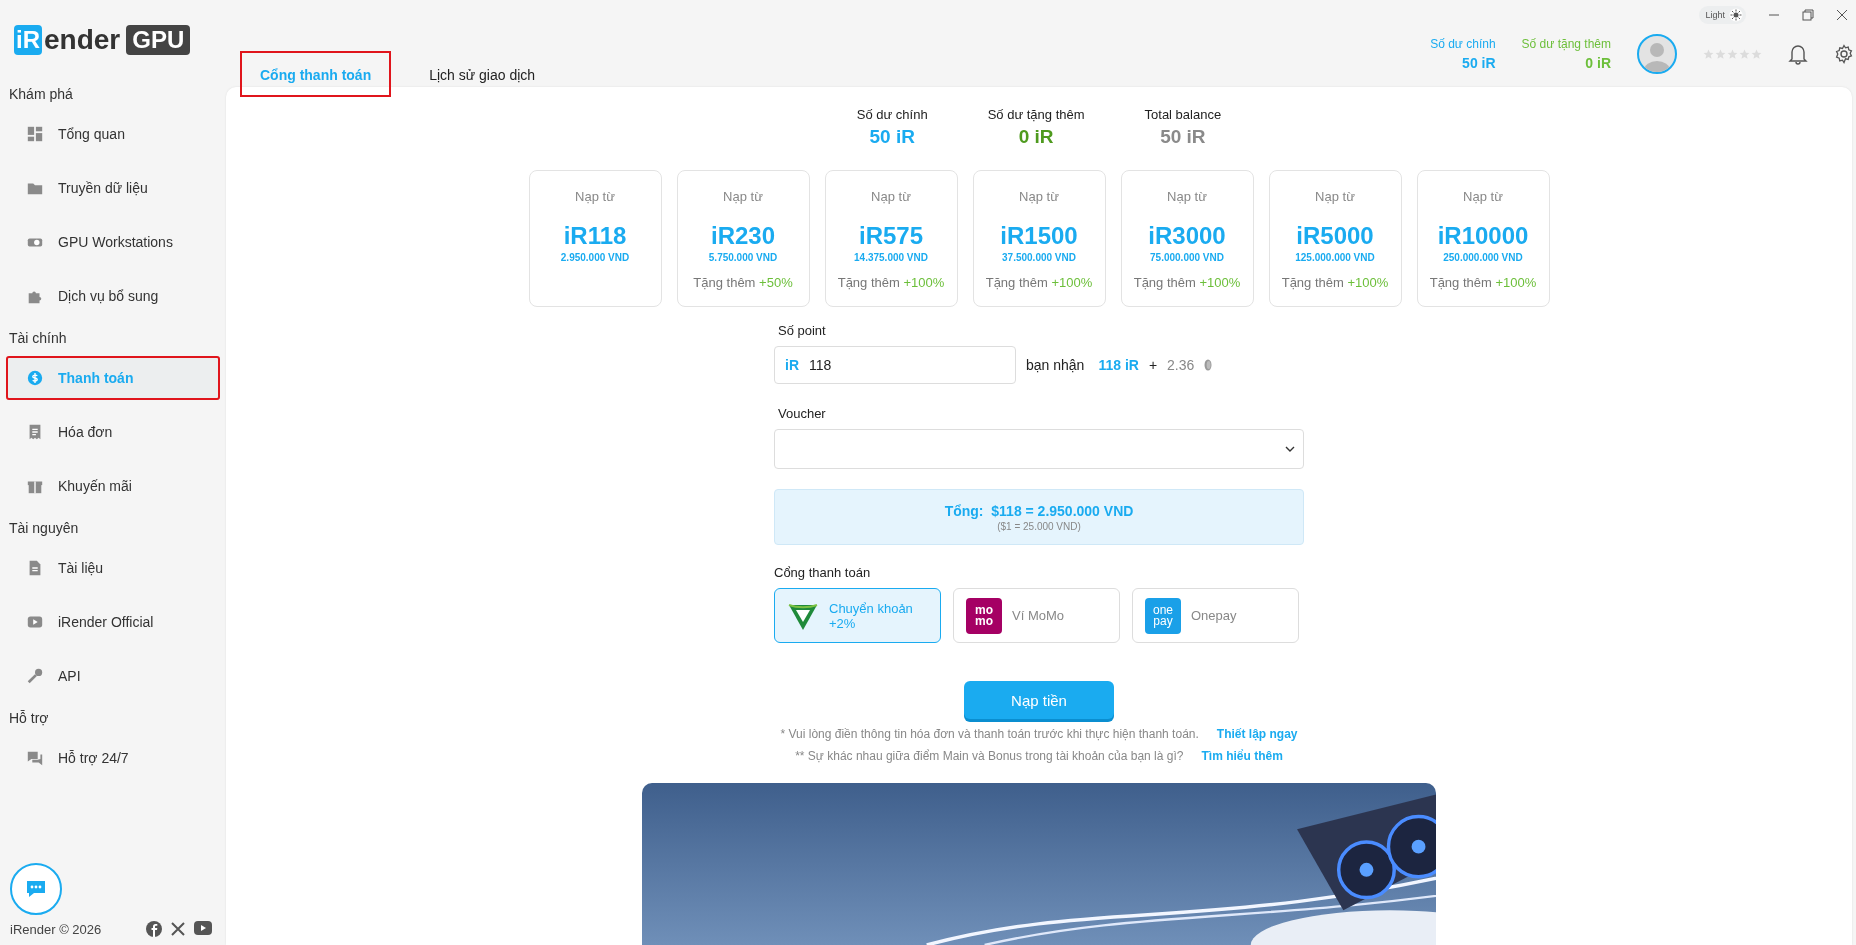 The image size is (1856, 945). What do you see at coordinates (1842, 15) in the screenshot?
I see `close-icon` at bounding box center [1842, 15].